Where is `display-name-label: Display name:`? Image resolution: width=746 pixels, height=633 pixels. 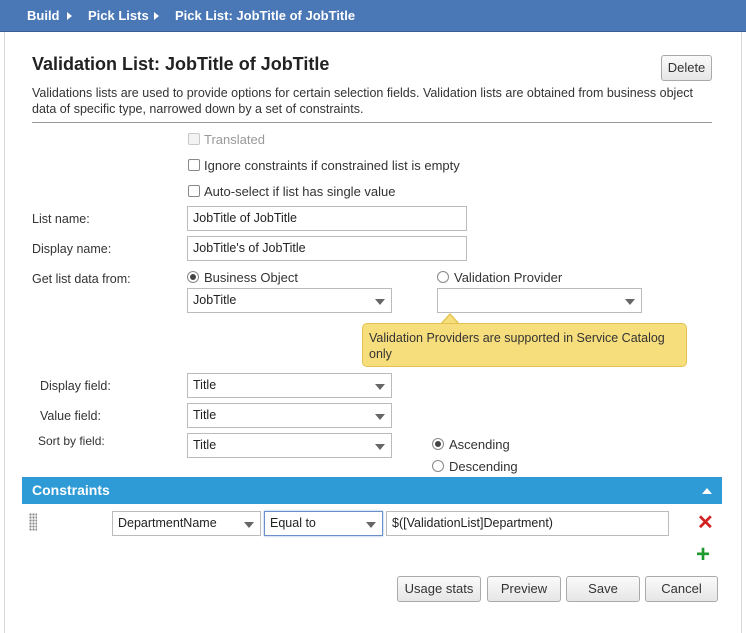 display-name-label: Display name: is located at coordinates (72, 249).